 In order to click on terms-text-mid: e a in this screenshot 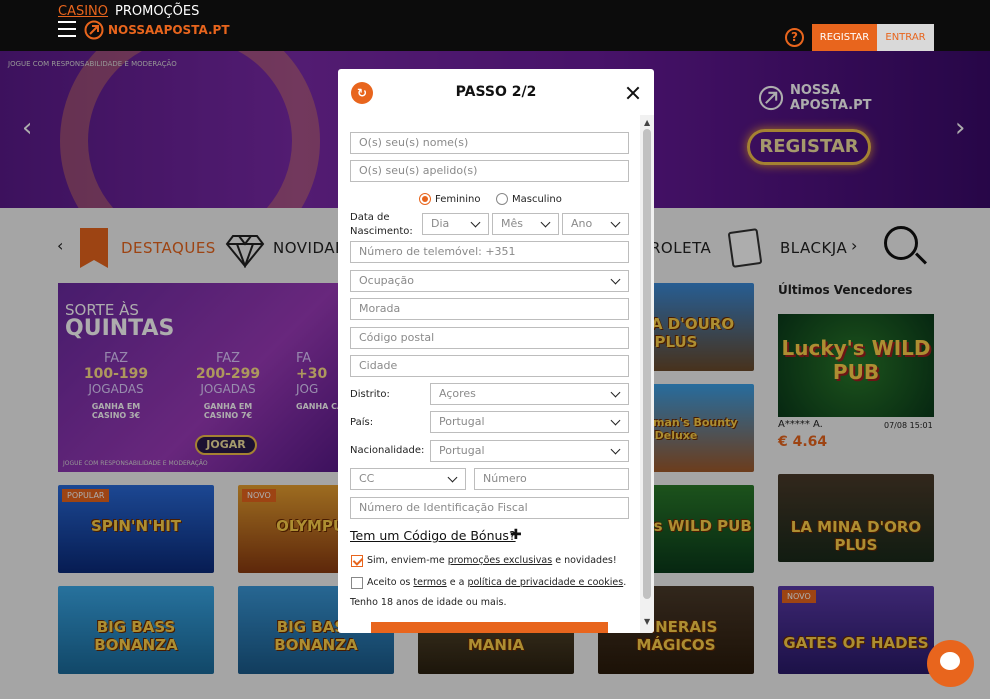, I will do `click(457, 582)`.